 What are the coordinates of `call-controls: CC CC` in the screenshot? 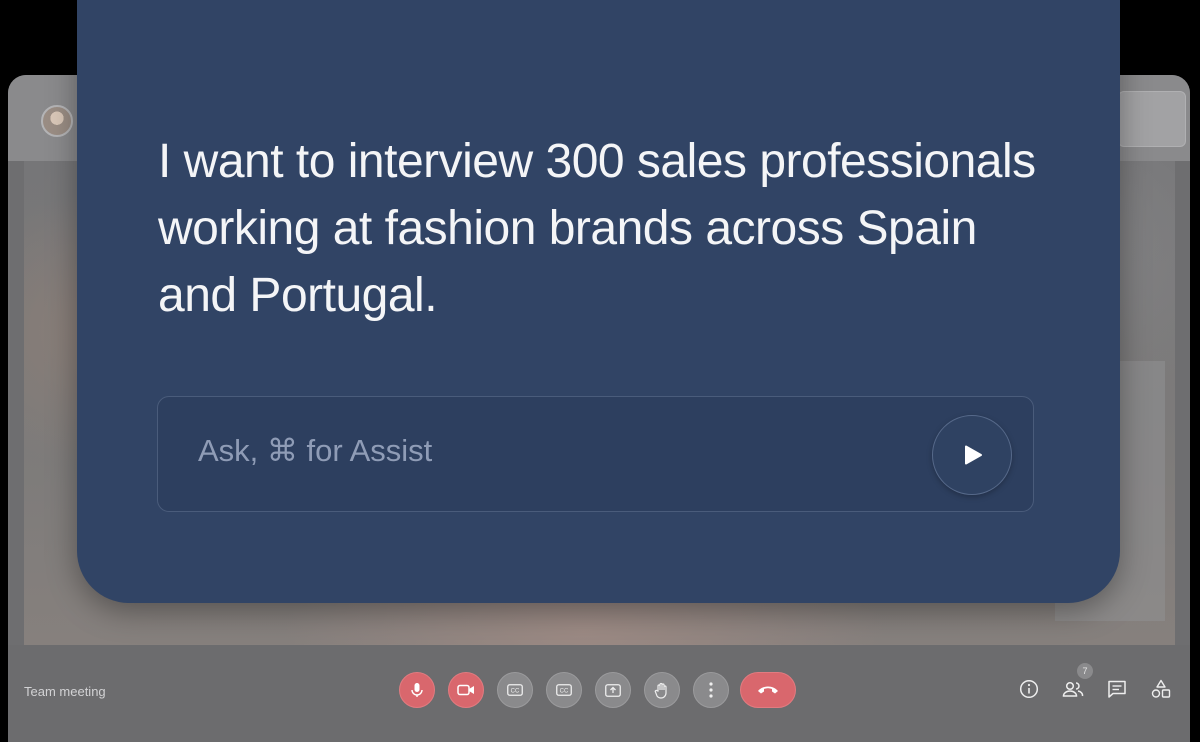 It's located at (604, 690).